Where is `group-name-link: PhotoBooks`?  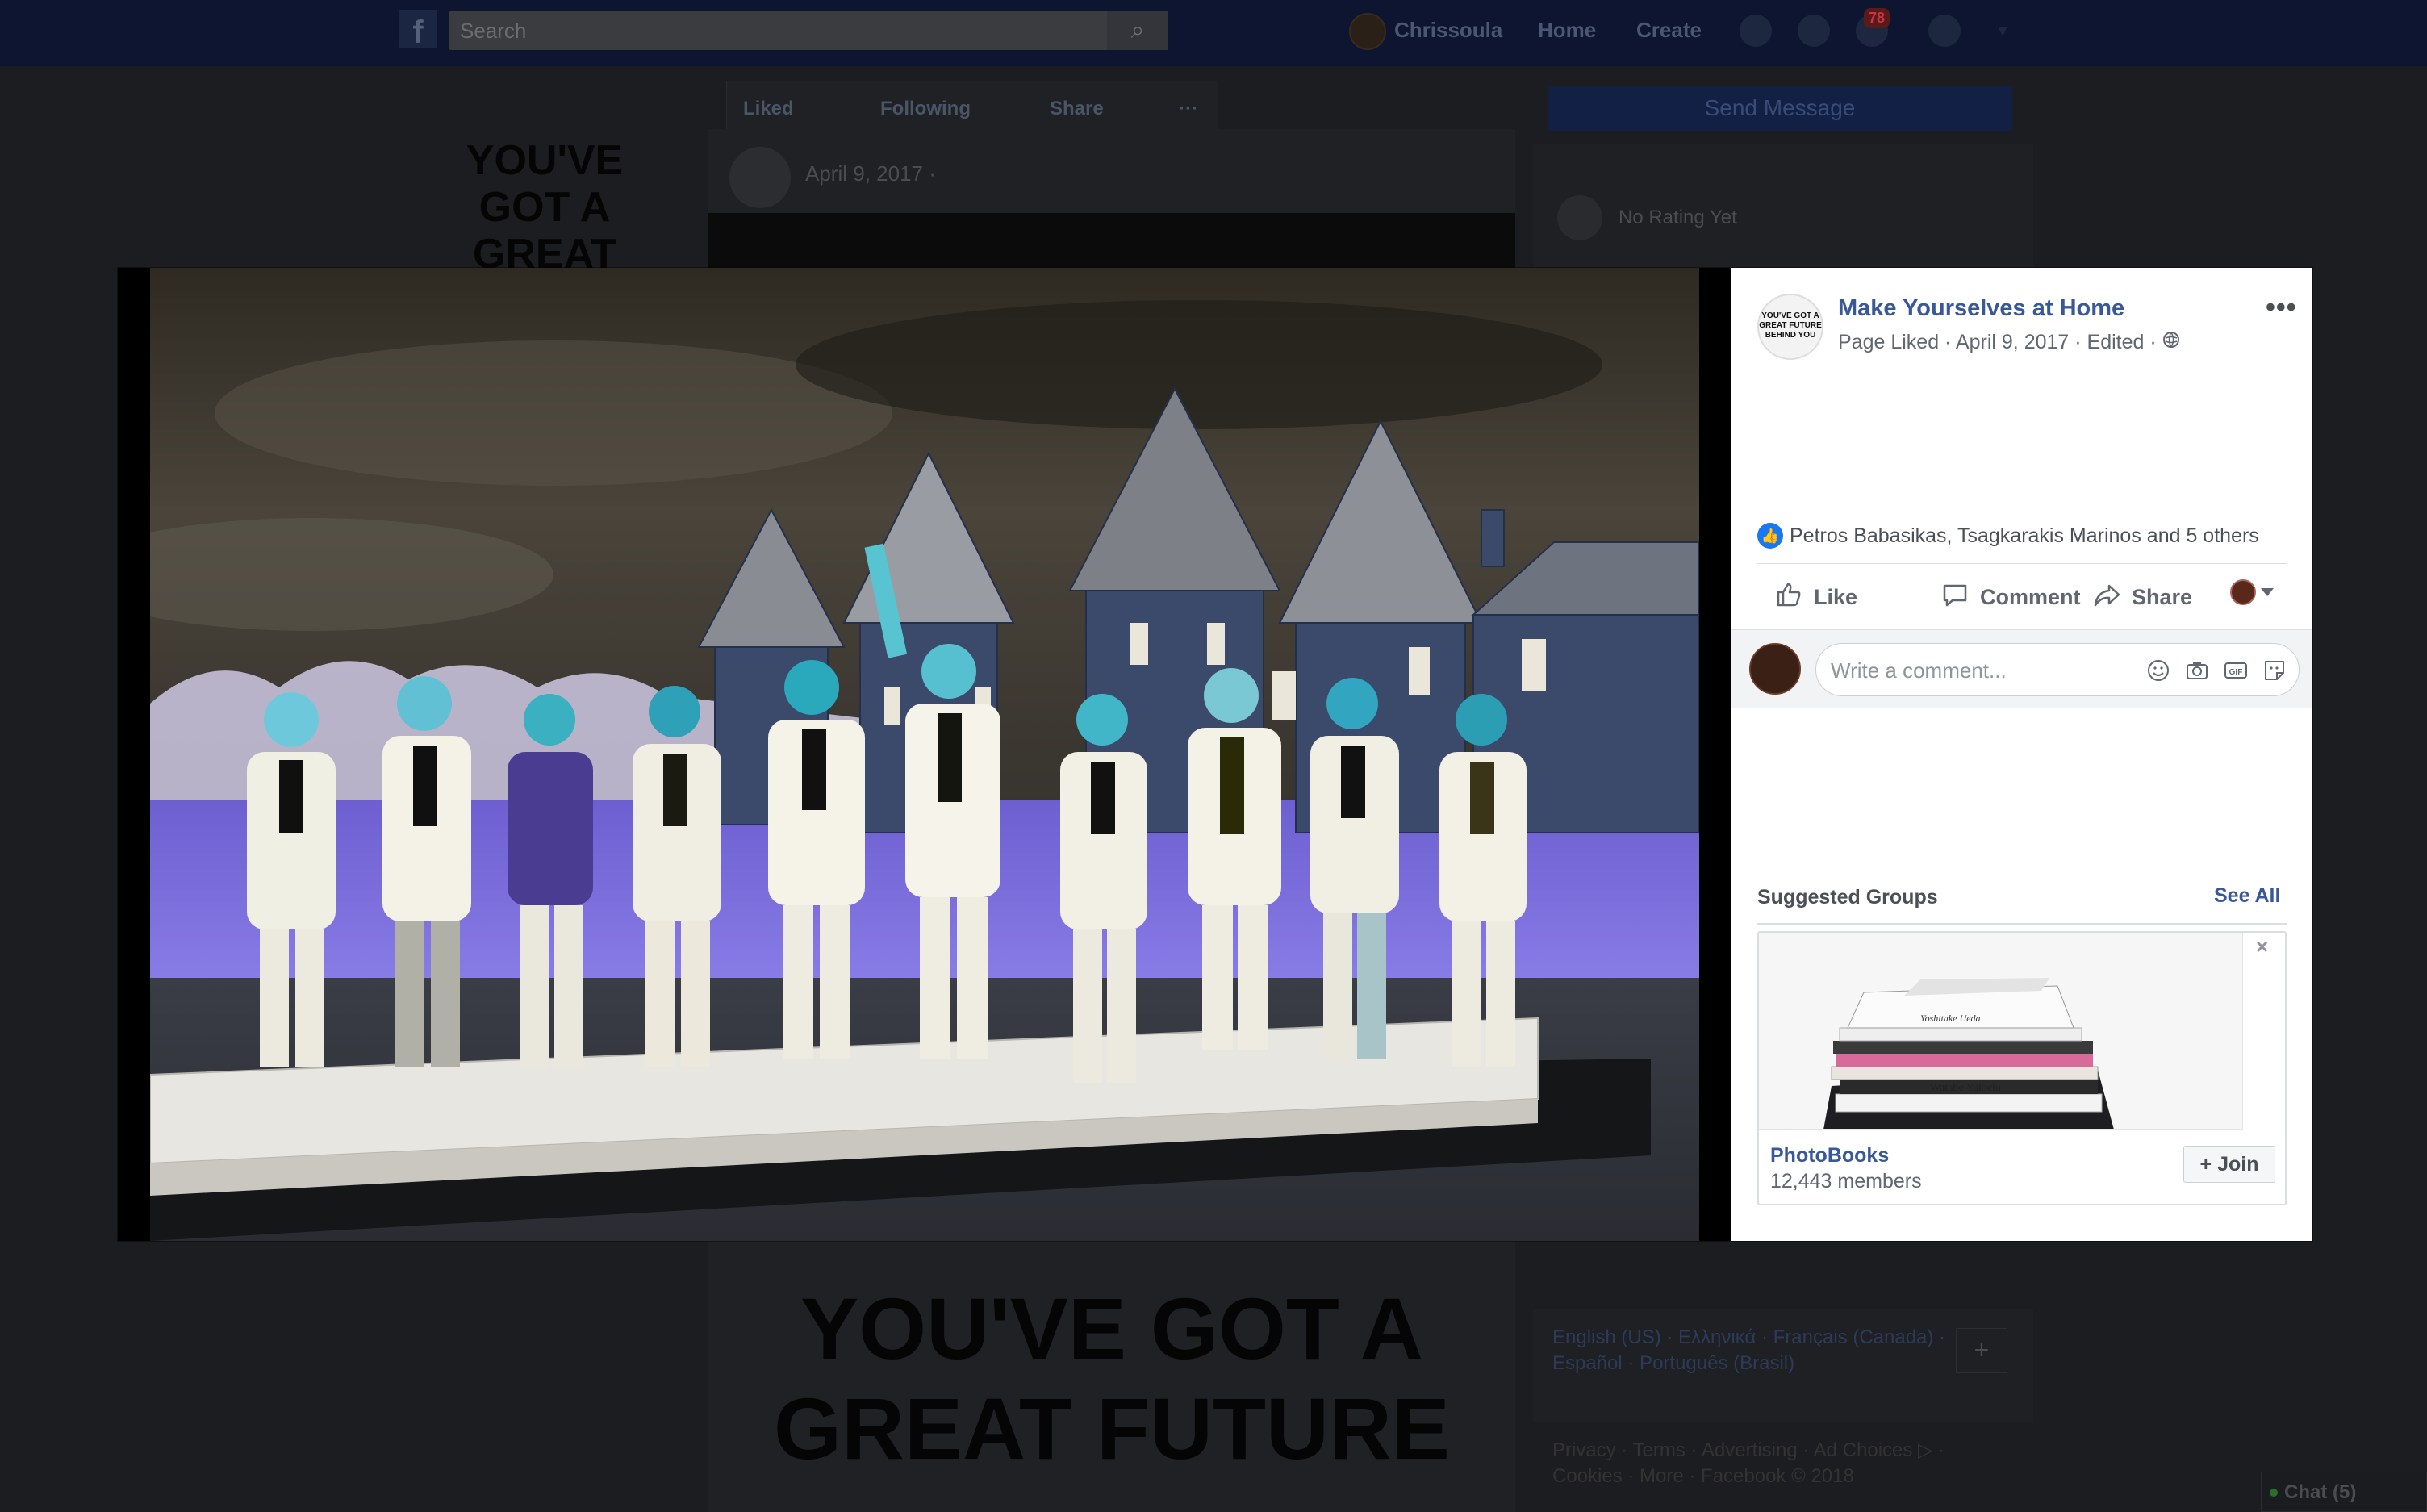
group-name-link: PhotoBooks is located at coordinates (1829, 1155).